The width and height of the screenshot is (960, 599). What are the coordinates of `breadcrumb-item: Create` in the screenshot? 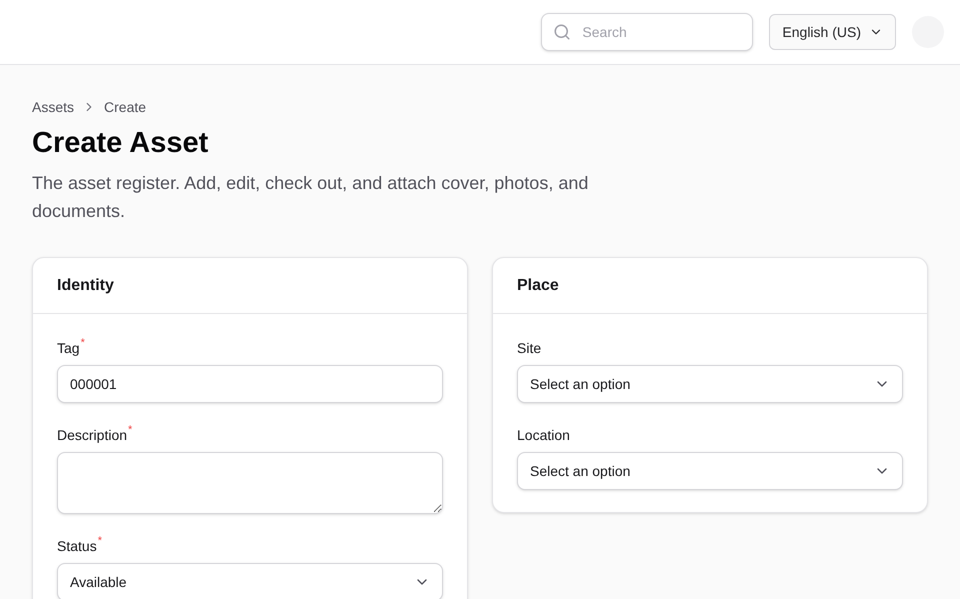 It's located at (125, 107).